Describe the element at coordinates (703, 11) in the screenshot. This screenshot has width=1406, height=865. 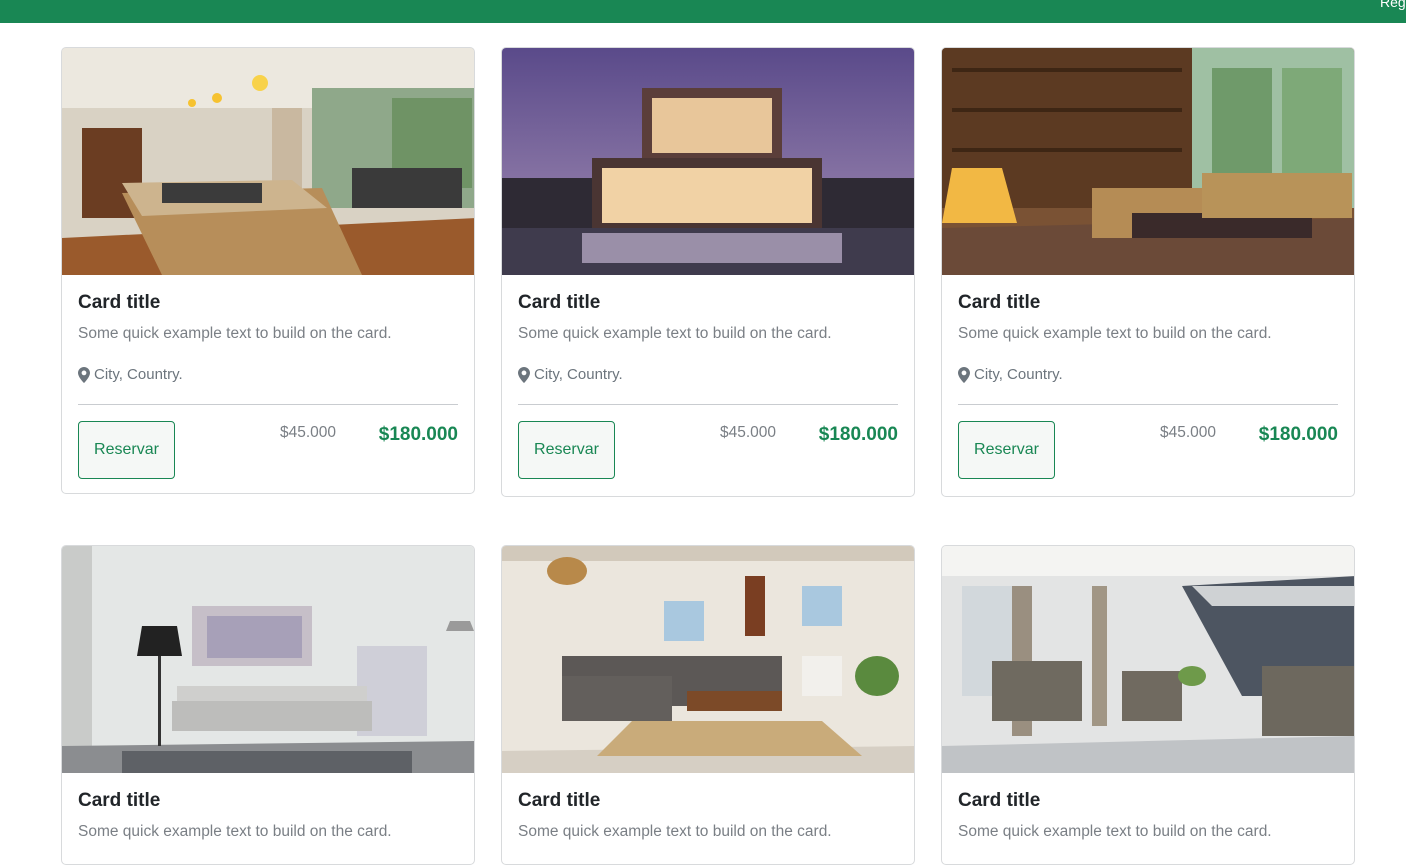
I see `top-navbar: Reg` at that location.